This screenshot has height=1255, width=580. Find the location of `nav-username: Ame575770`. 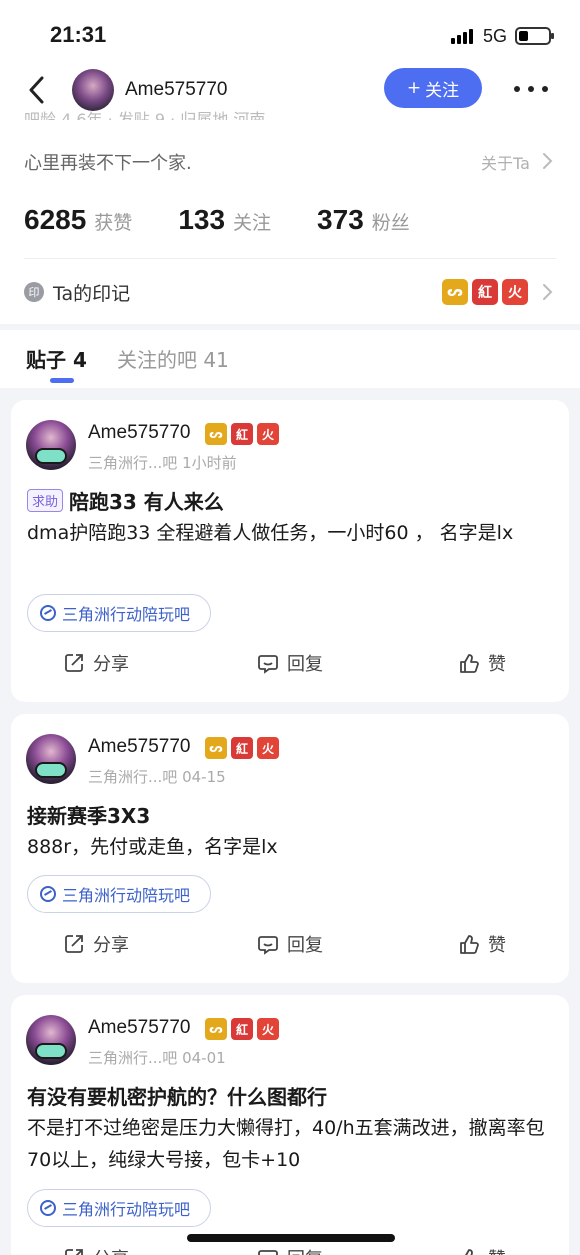

nav-username: Ame575770 is located at coordinates (176, 90).